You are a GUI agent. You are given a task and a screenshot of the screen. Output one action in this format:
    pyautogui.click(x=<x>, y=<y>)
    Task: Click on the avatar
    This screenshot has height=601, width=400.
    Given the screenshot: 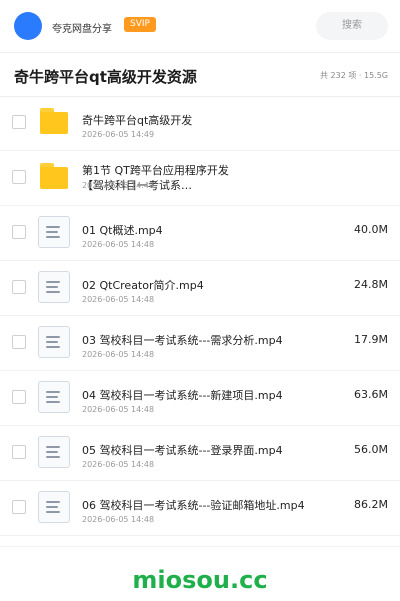 What is the action you would take?
    pyautogui.click(x=28, y=26)
    